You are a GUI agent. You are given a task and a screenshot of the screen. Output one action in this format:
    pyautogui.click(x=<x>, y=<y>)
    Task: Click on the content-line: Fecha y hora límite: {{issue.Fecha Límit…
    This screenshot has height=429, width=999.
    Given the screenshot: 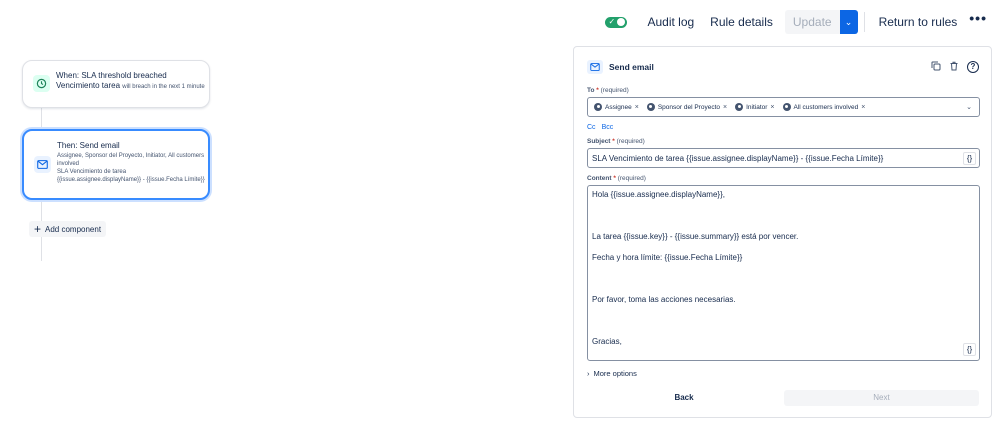 What is the action you would take?
    pyautogui.click(x=667, y=257)
    